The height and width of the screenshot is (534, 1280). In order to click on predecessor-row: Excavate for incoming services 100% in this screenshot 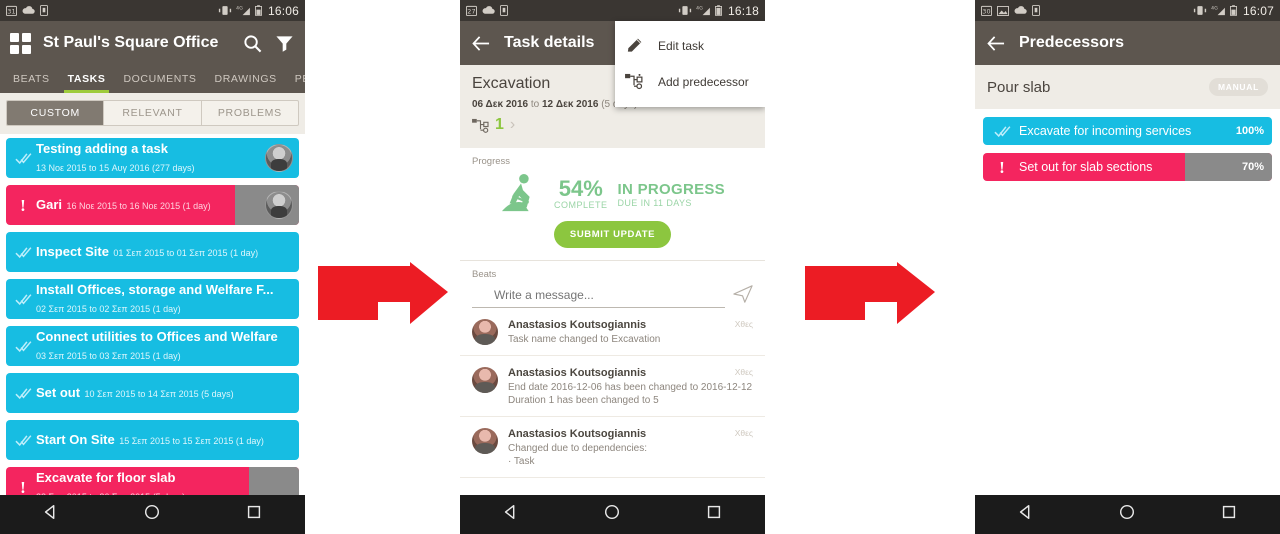, I will do `click(1127, 131)`.